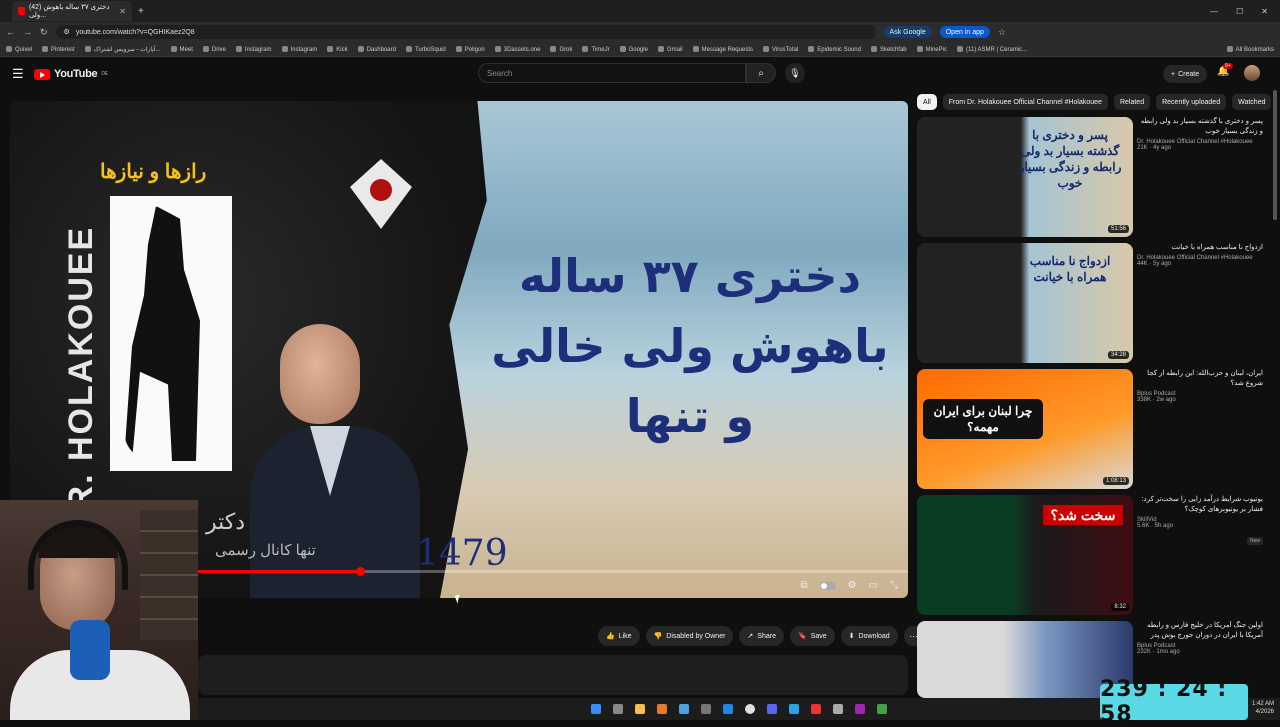 The image size is (1280, 727). What do you see at coordinates (684, 709) in the screenshot?
I see `mail-icon` at bounding box center [684, 709].